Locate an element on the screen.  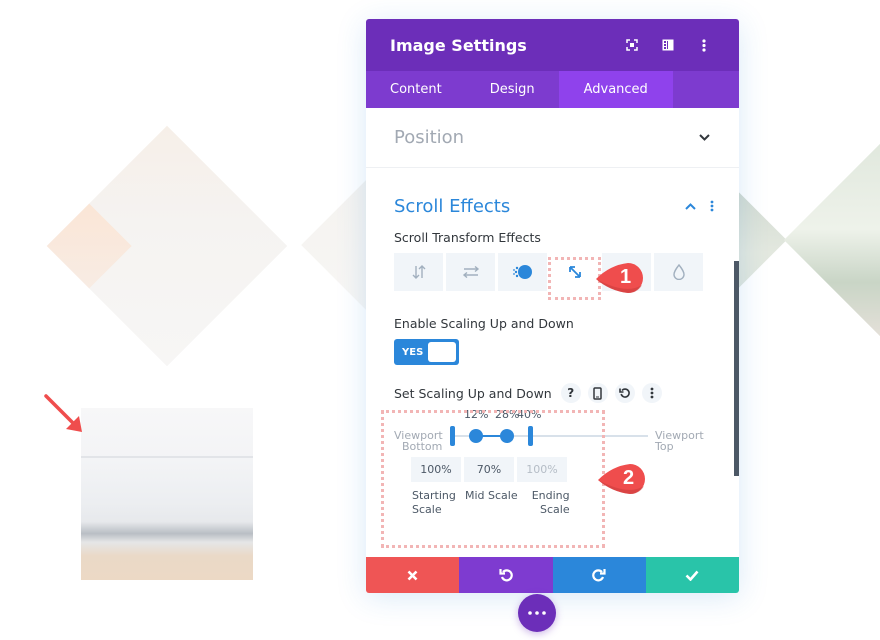
enable-scaling-toggle: YES is located at coordinates (426, 352).